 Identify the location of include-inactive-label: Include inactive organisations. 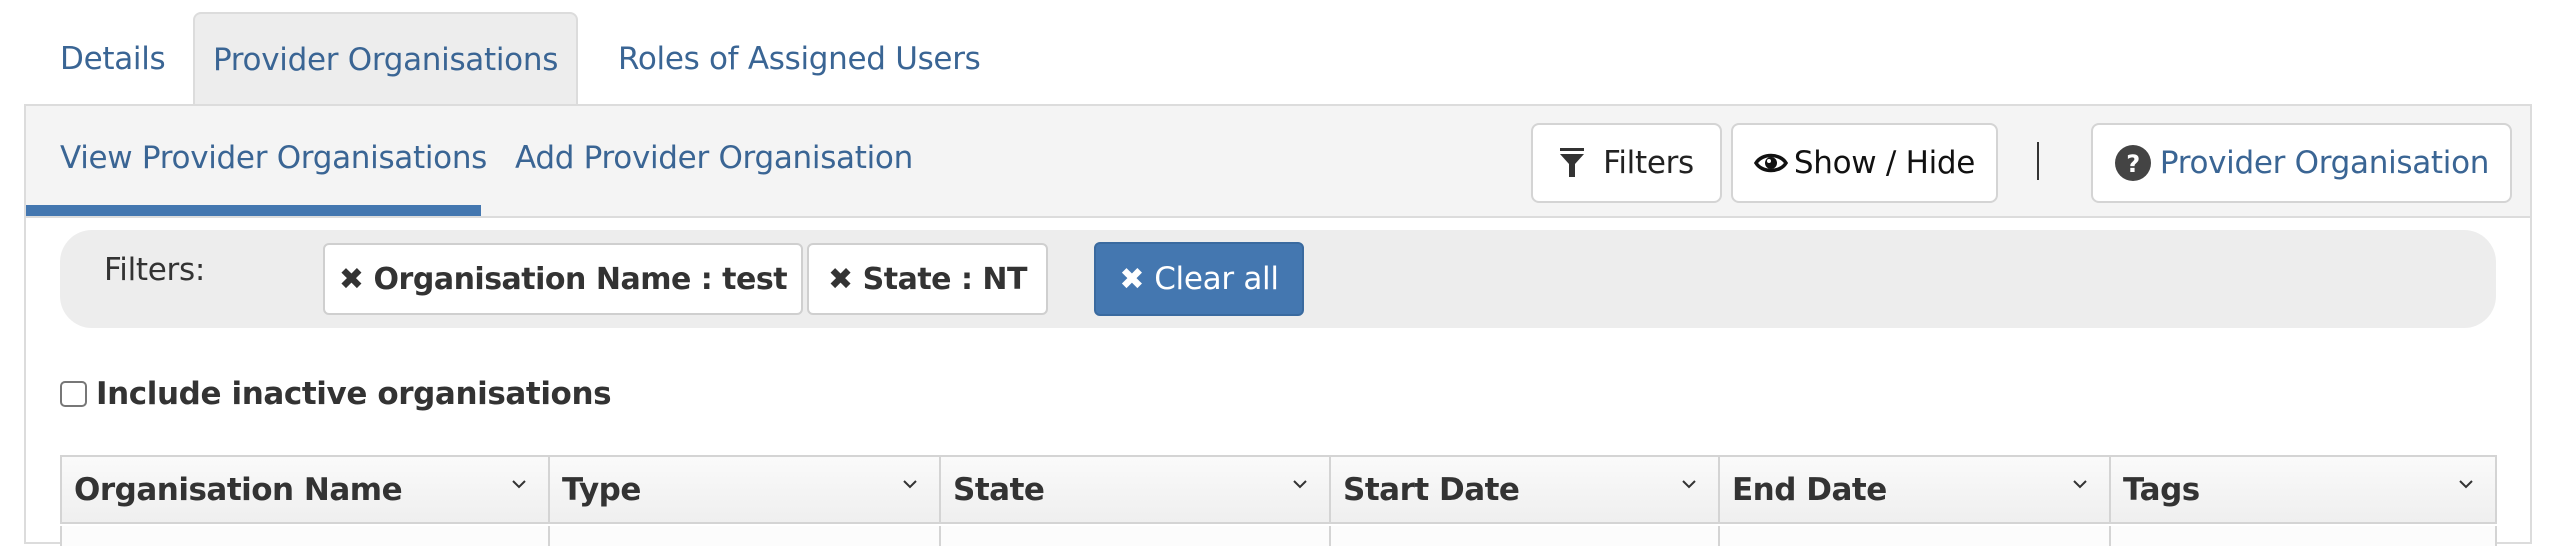
(354, 394).